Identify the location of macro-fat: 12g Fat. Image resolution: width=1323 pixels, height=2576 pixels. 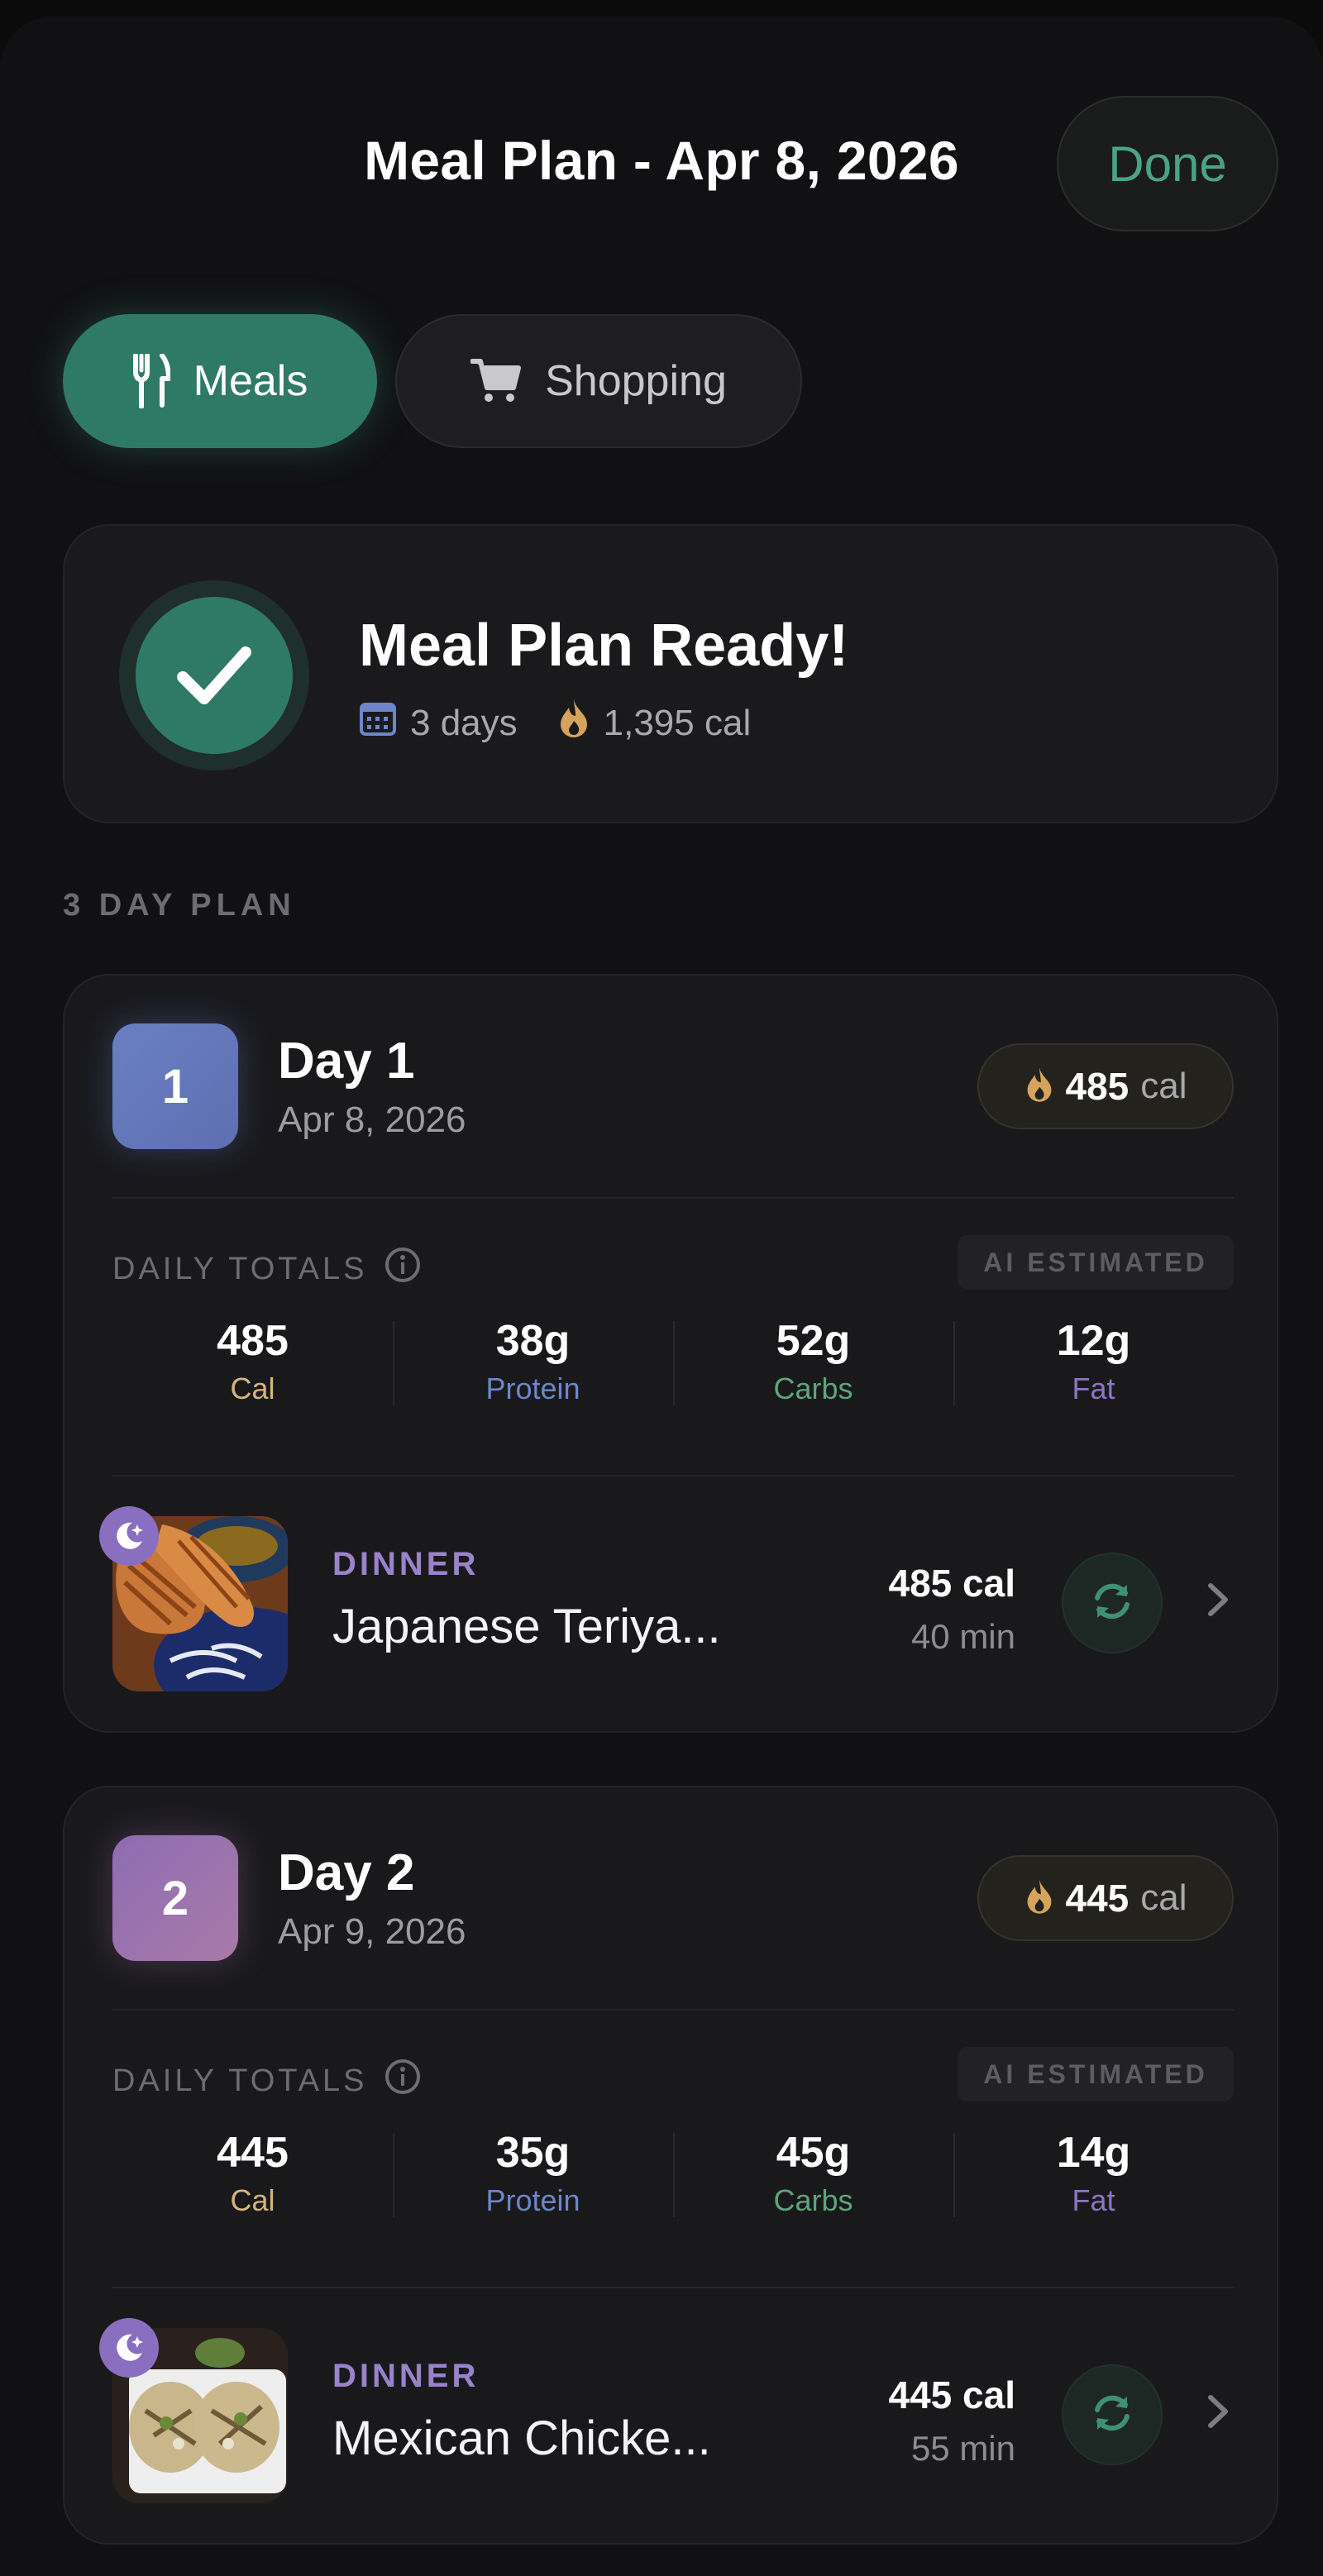
(1094, 1362).